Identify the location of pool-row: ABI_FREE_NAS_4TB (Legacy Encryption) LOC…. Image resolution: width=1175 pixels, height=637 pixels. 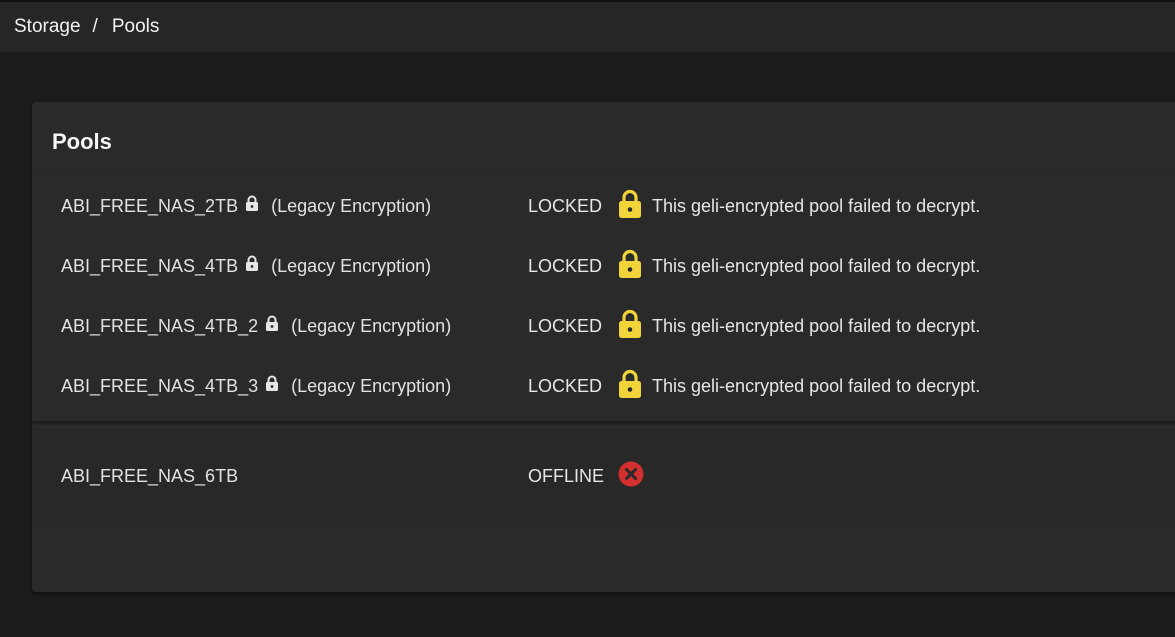
(603, 266).